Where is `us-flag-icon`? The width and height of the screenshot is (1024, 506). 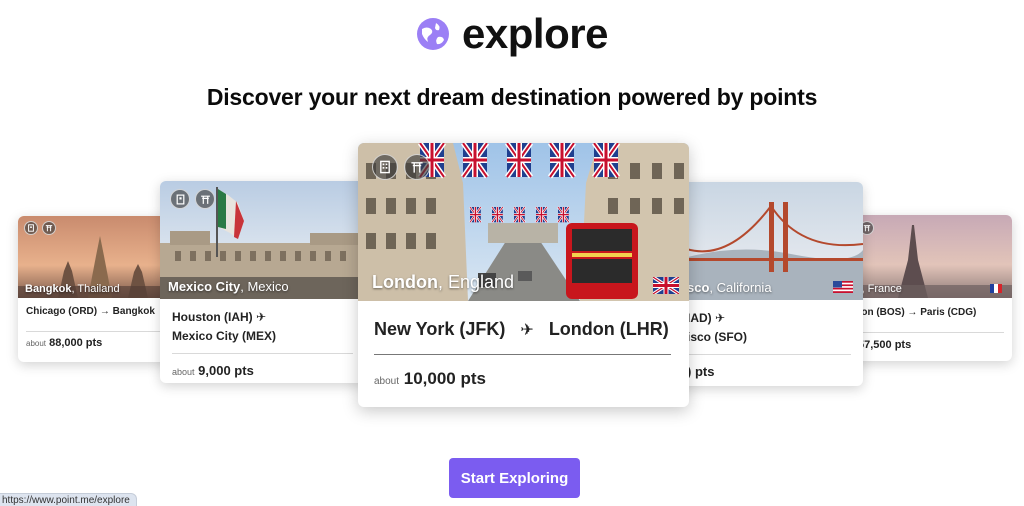 us-flag-icon is located at coordinates (843, 287).